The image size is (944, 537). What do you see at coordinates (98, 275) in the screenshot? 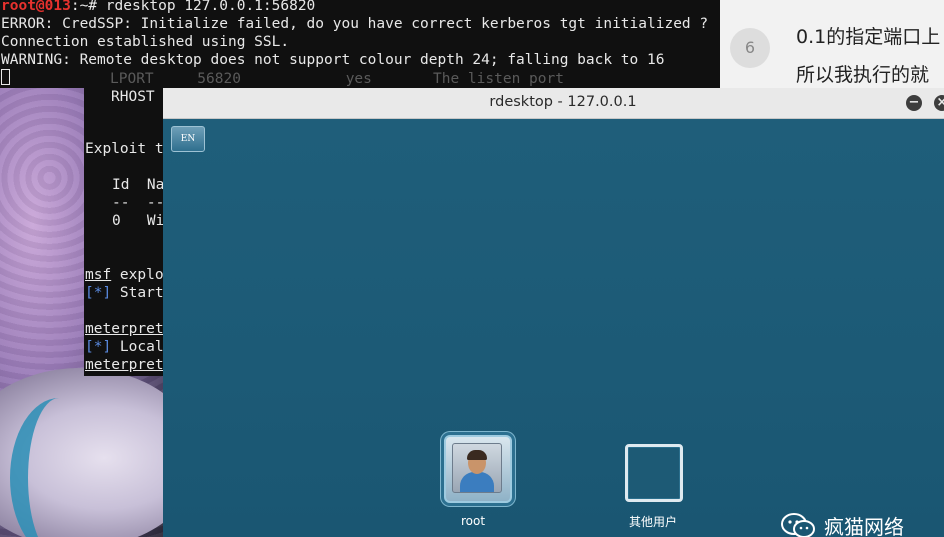
I see `msf-prompt: msf` at bounding box center [98, 275].